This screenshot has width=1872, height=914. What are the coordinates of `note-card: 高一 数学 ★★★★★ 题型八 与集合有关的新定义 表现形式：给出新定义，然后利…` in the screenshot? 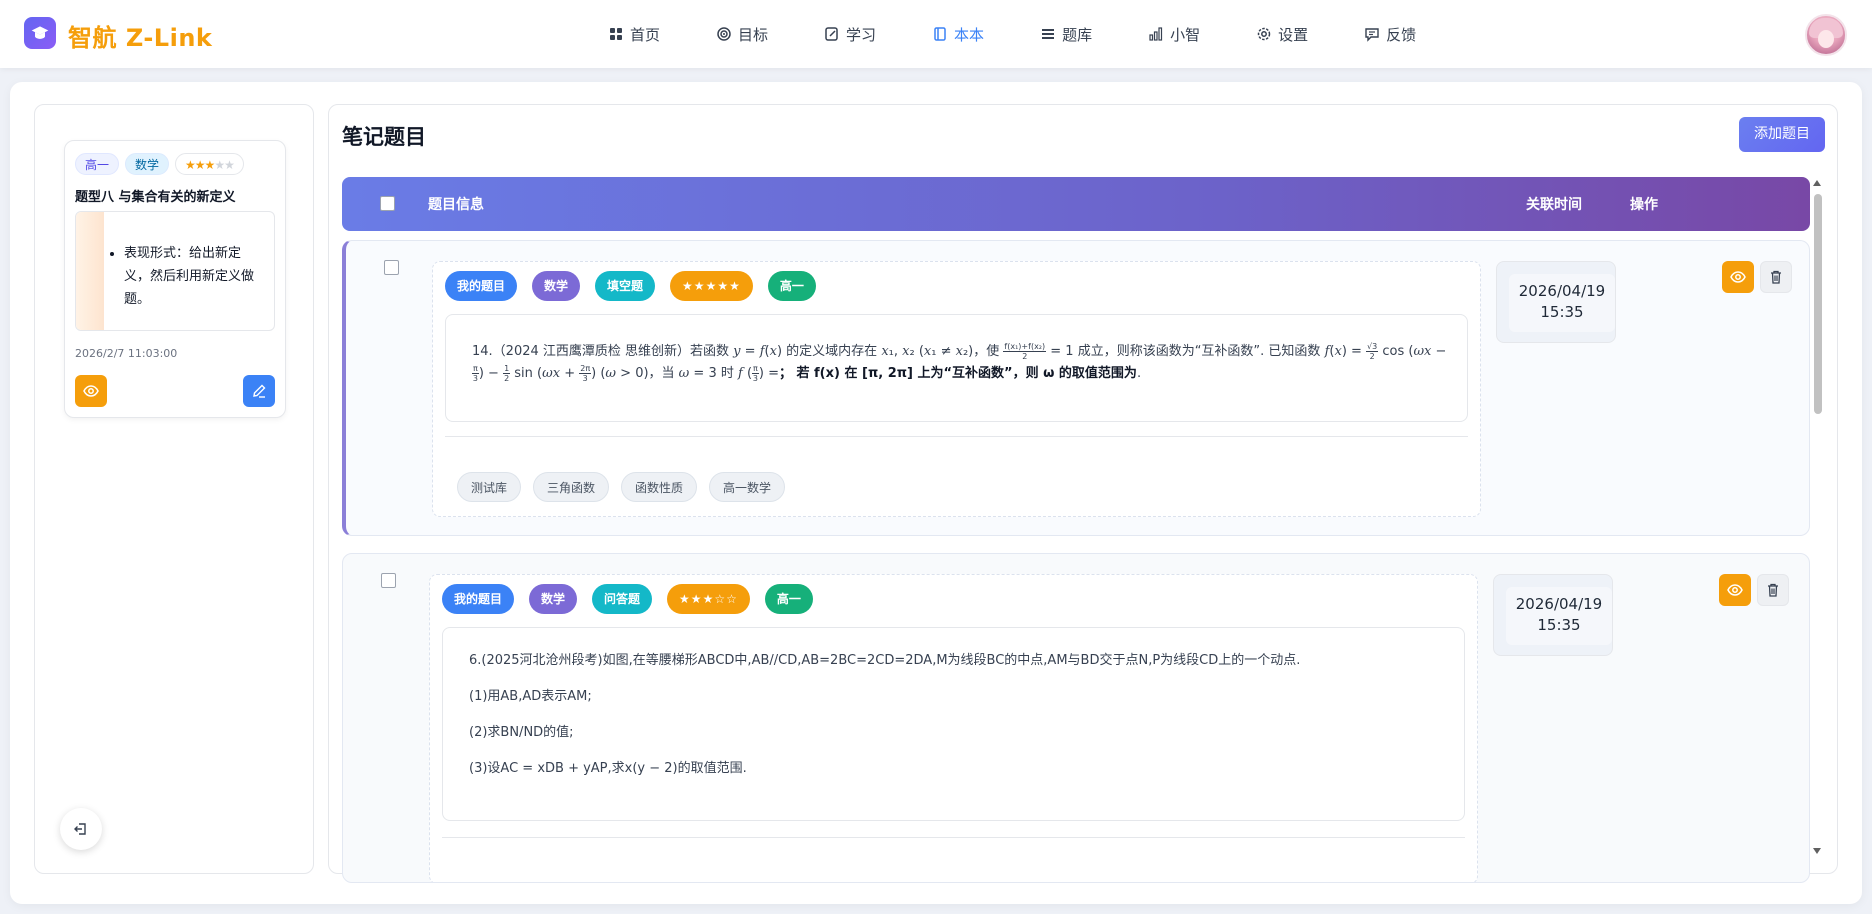 It's located at (175, 279).